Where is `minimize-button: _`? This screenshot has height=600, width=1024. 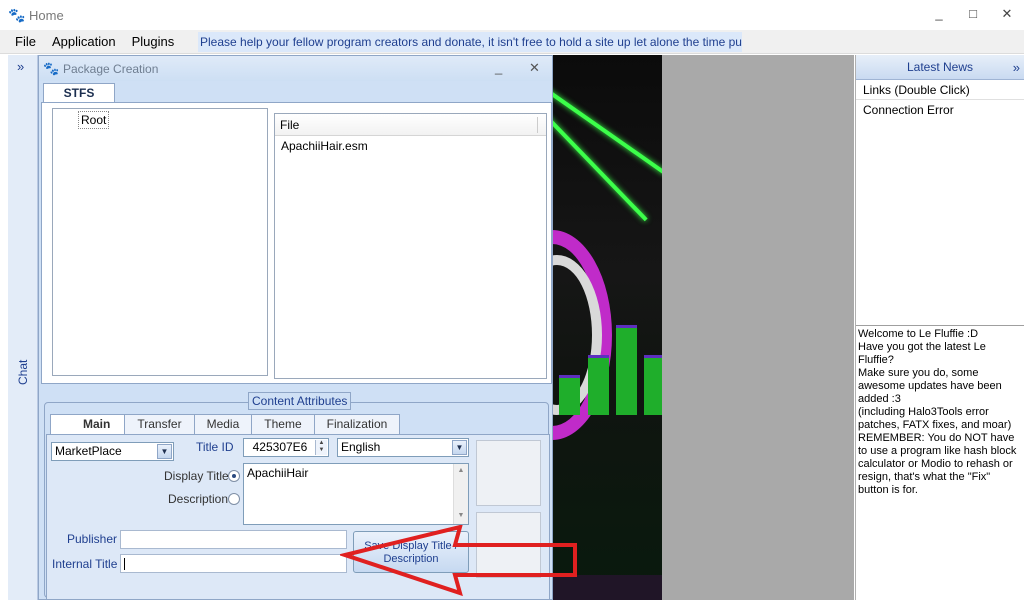 minimize-button: _ is located at coordinates (939, 14).